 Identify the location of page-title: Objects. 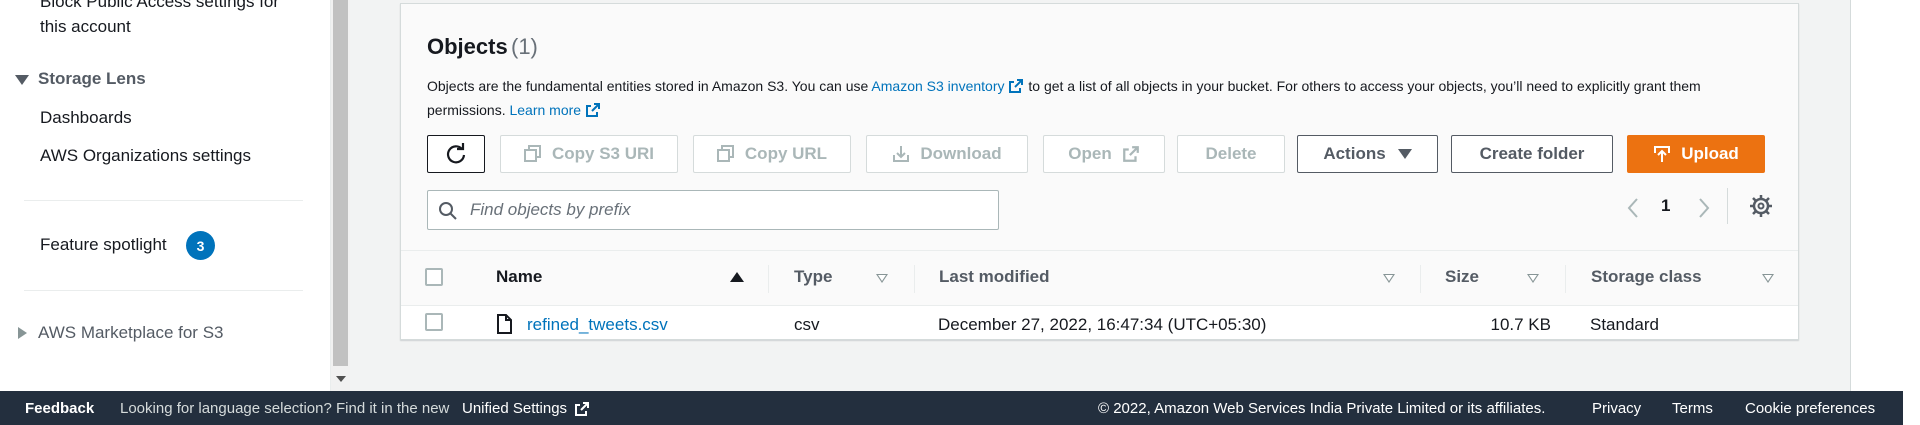
(467, 46).